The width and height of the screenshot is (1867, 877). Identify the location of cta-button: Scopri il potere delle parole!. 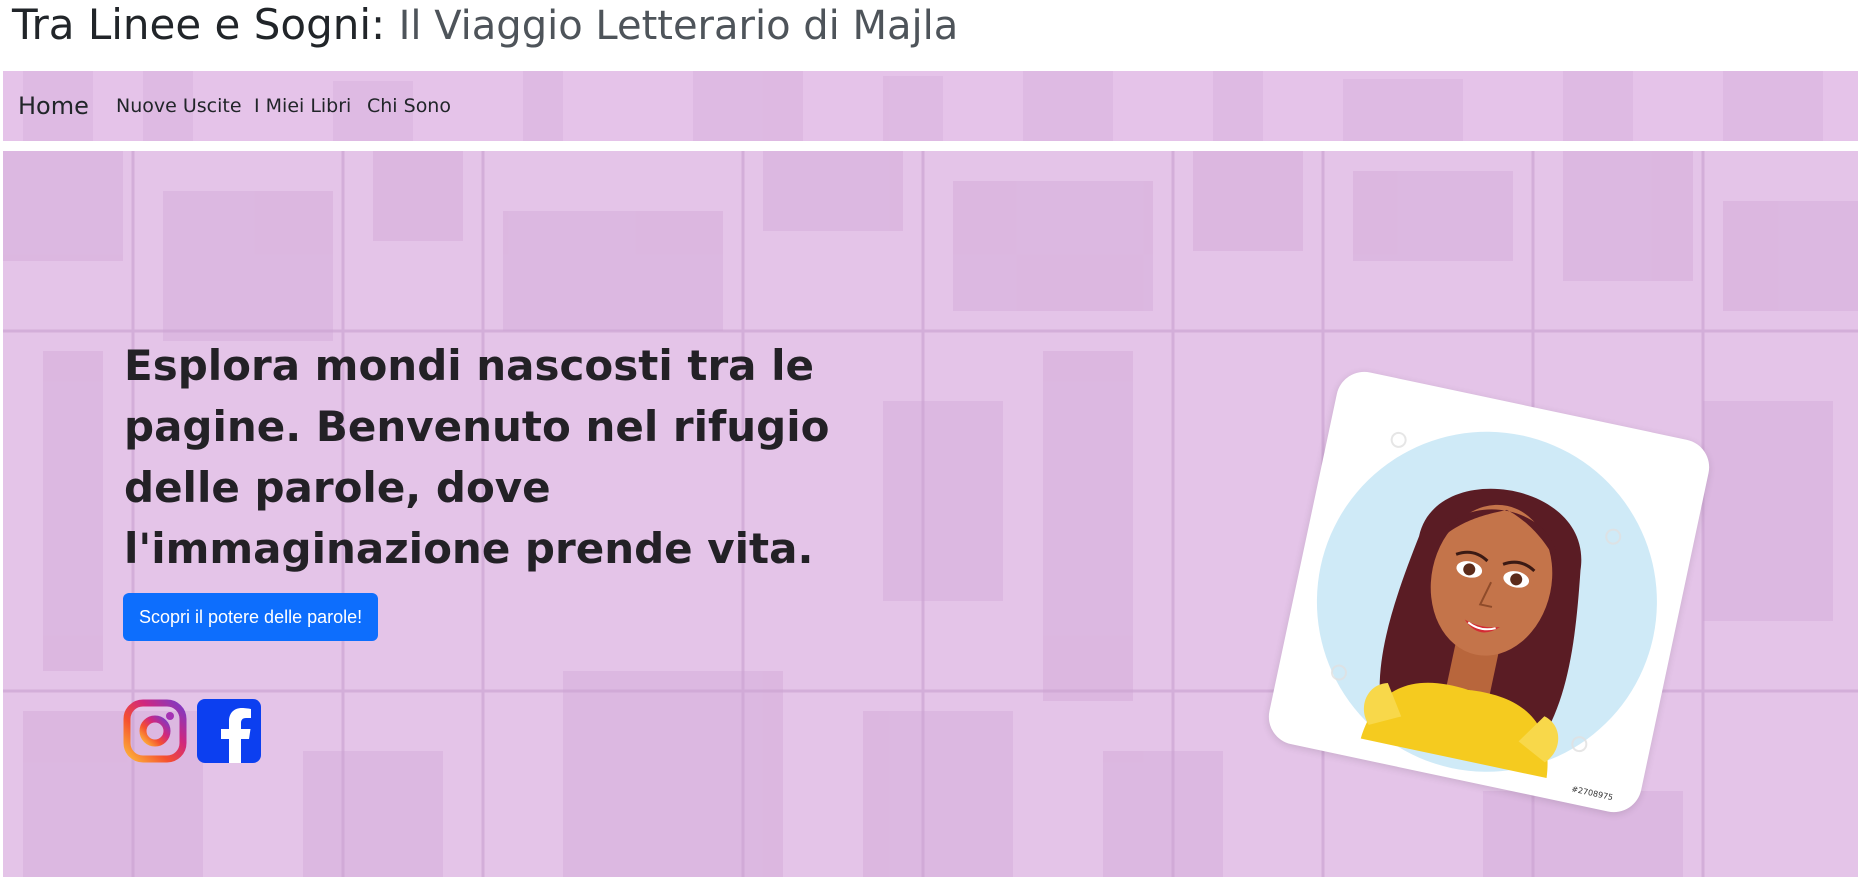
(251, 617).